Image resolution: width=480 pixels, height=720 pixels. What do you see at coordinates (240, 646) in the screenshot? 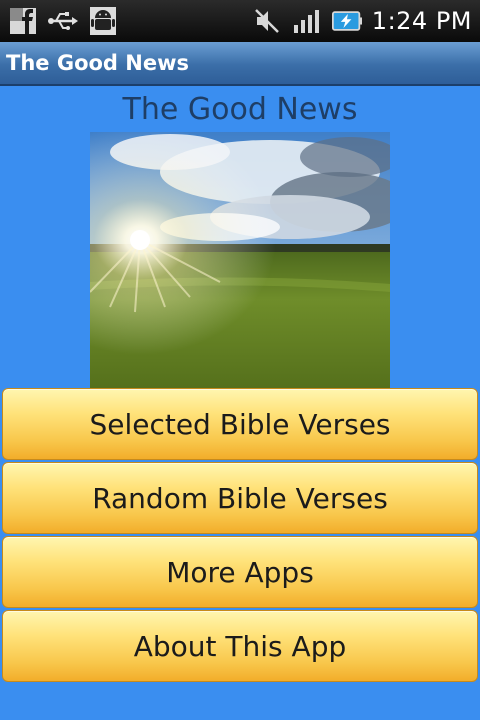
I see `about-this-app-button: About This App` at bounding box center [240, 646].